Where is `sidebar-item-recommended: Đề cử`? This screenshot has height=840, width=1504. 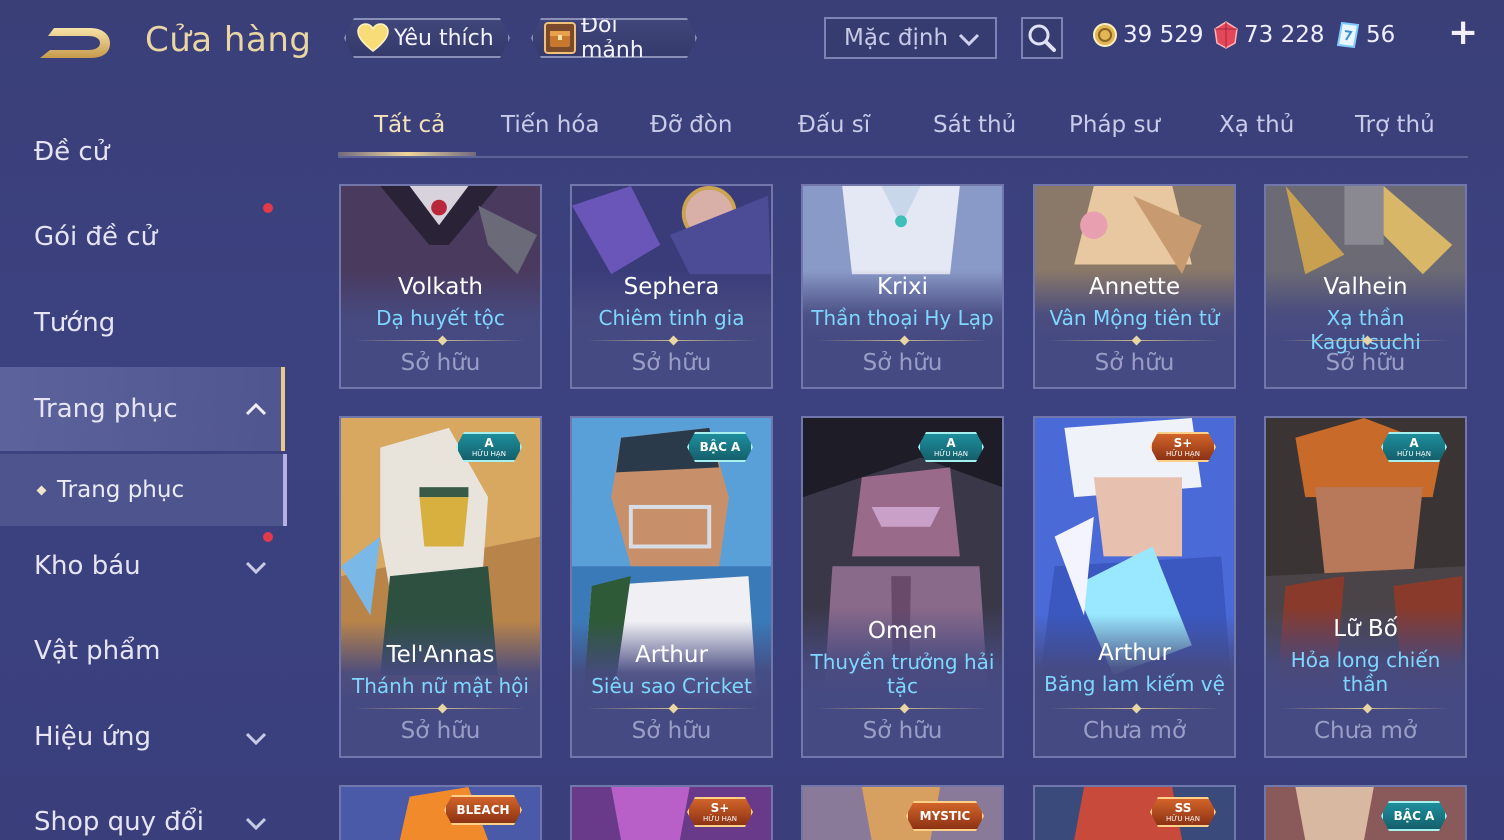
sidebar-item-recommended: Đề cử is located at coordinates (142, 152).